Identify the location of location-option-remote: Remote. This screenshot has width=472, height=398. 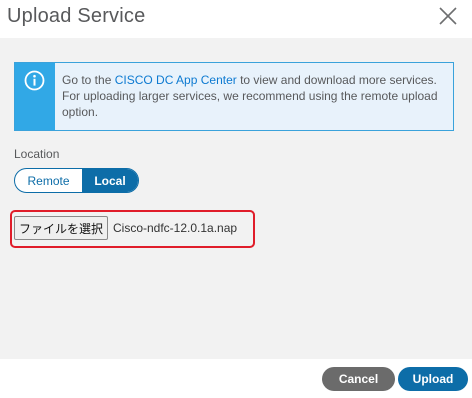
(48, 180).